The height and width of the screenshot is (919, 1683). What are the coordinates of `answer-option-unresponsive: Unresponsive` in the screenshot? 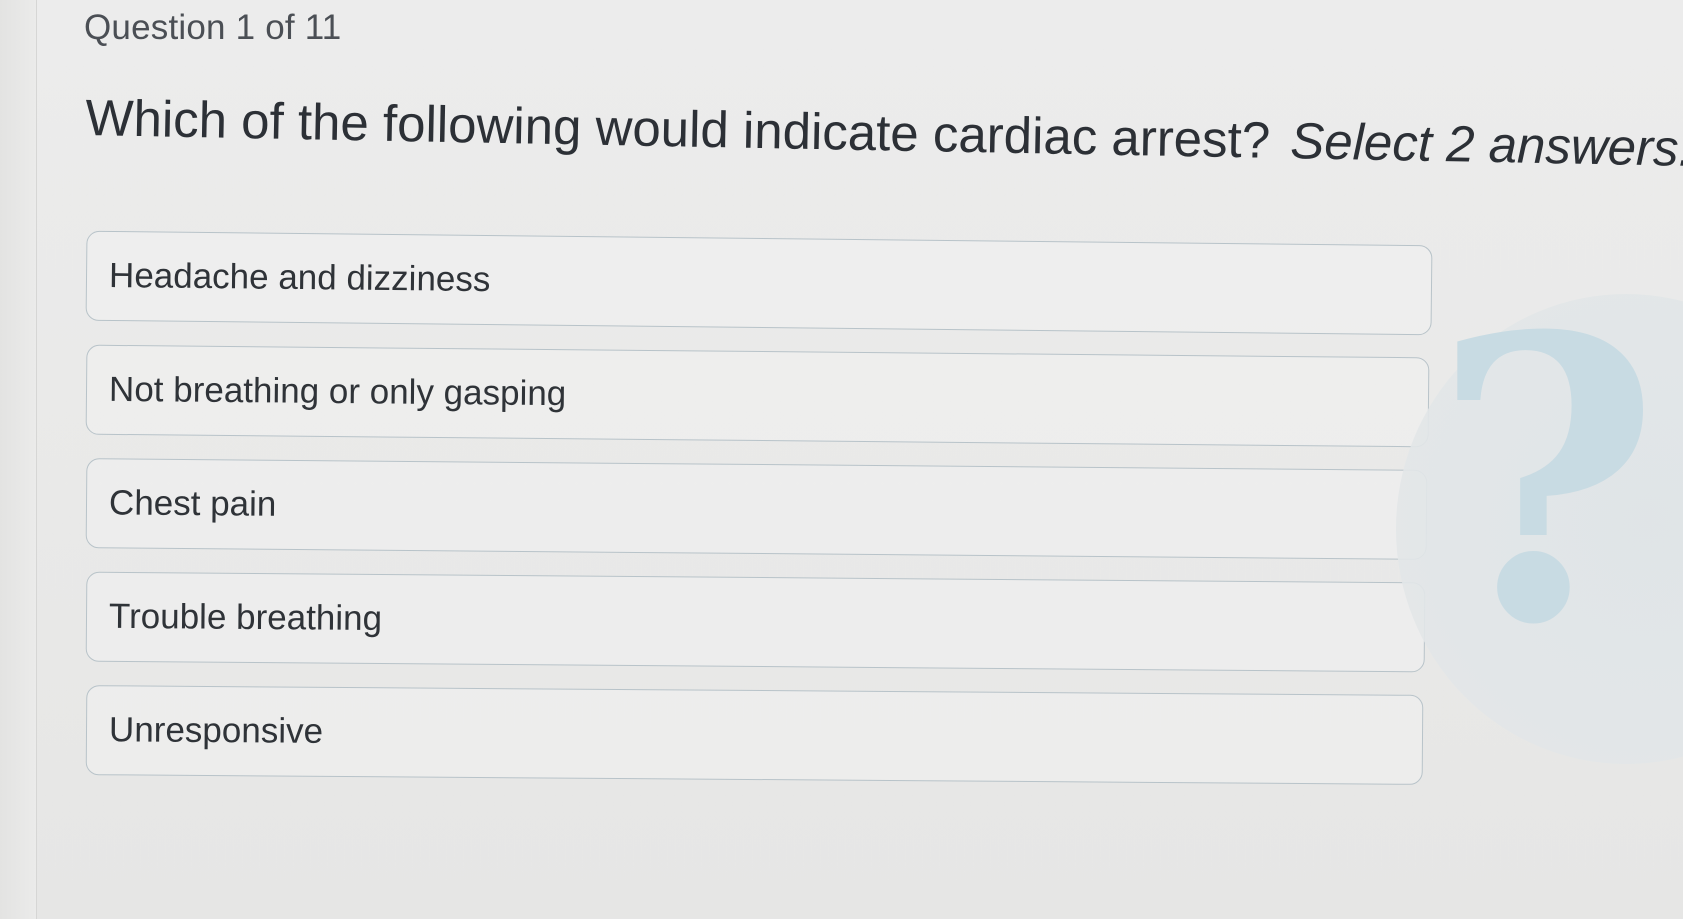 It's located at (754, 735).